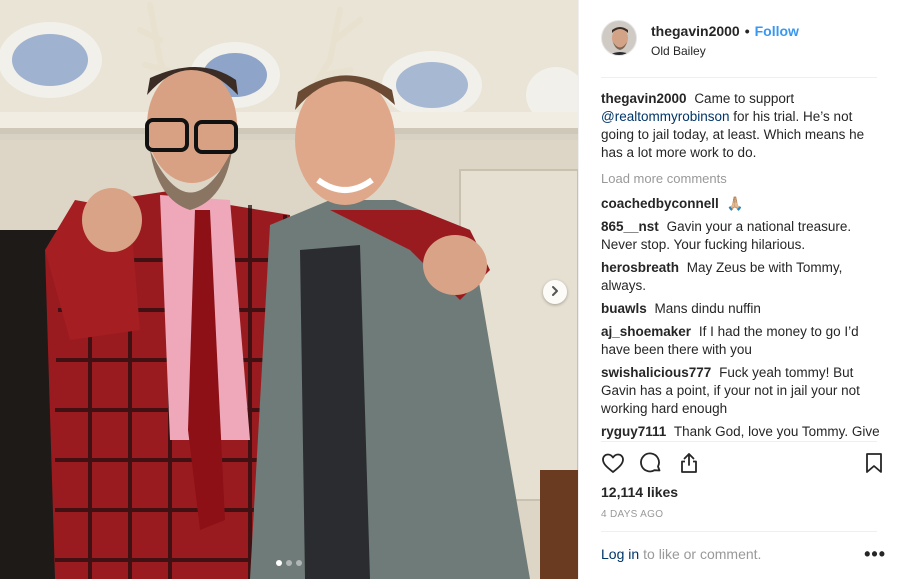 This screenshot has height=579, width=899. What do you see at coordinates (725, 40) in the screenshot?
I see `header-text: thegavin2000 • Follow Old Bailey` at bounding box center [725, 40].